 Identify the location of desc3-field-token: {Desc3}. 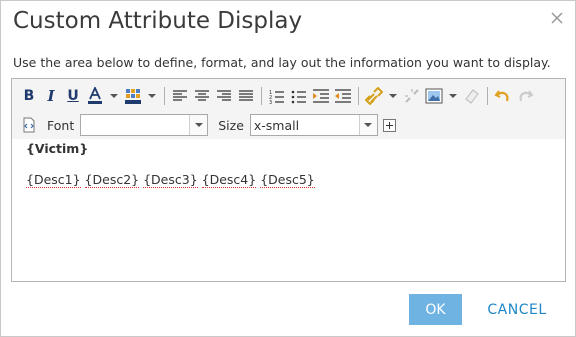
(170, 180).